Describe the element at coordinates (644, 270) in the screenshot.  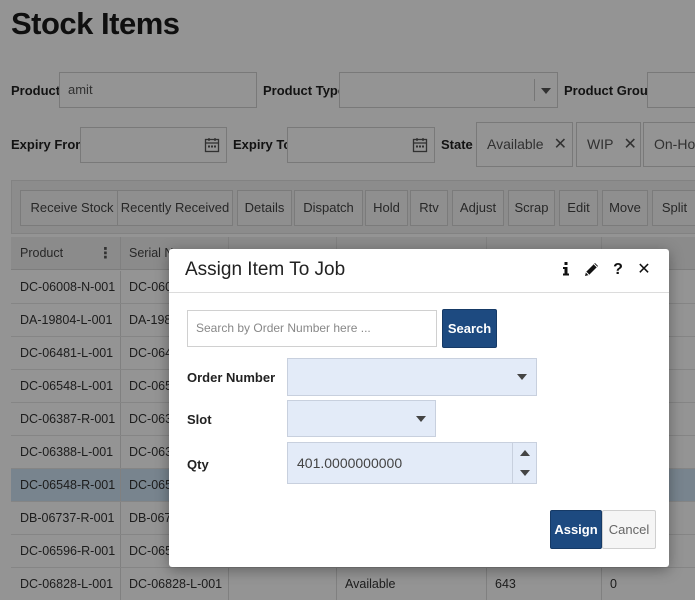
I see `close-icon: ✕` at that location.